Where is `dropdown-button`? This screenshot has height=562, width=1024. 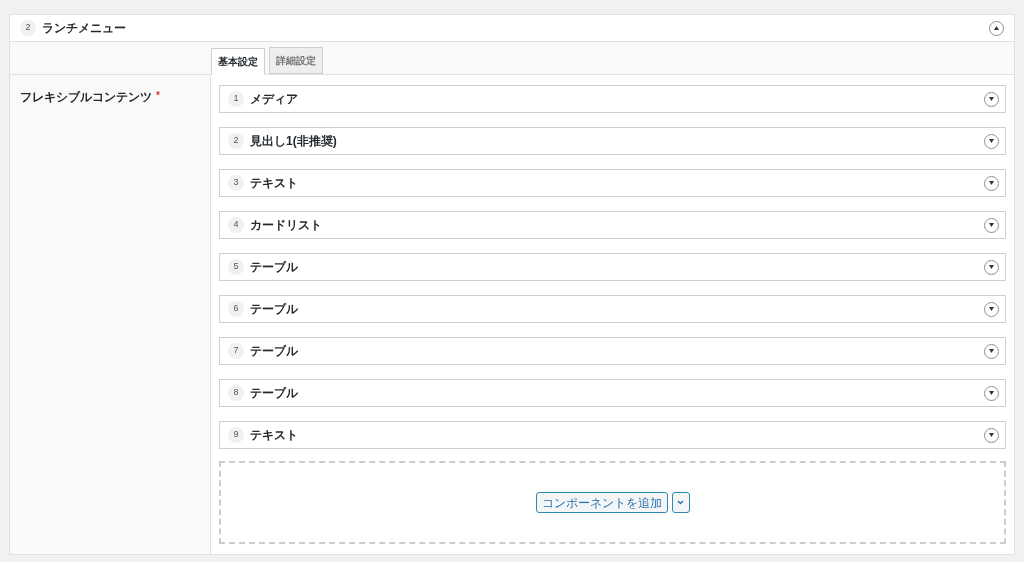
dropdown-button is located at coordinates (680, 502).